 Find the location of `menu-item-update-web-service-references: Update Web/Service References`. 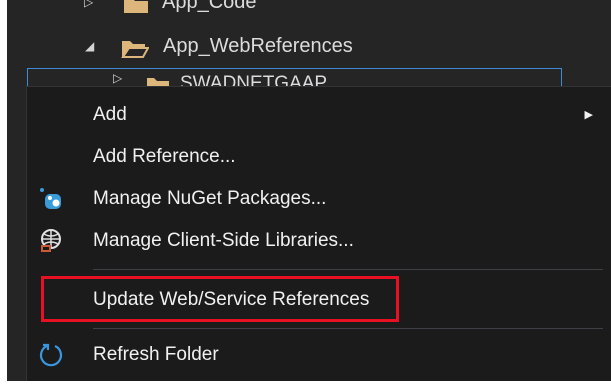

menu-item-update-web-service-references: Update Web/Service References is located at coordinates (319, 300).